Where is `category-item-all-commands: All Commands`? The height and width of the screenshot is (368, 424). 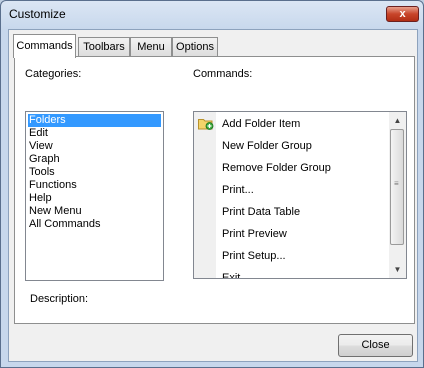
category-item-all-commands: All Commands is located at coordinates (94, 224).